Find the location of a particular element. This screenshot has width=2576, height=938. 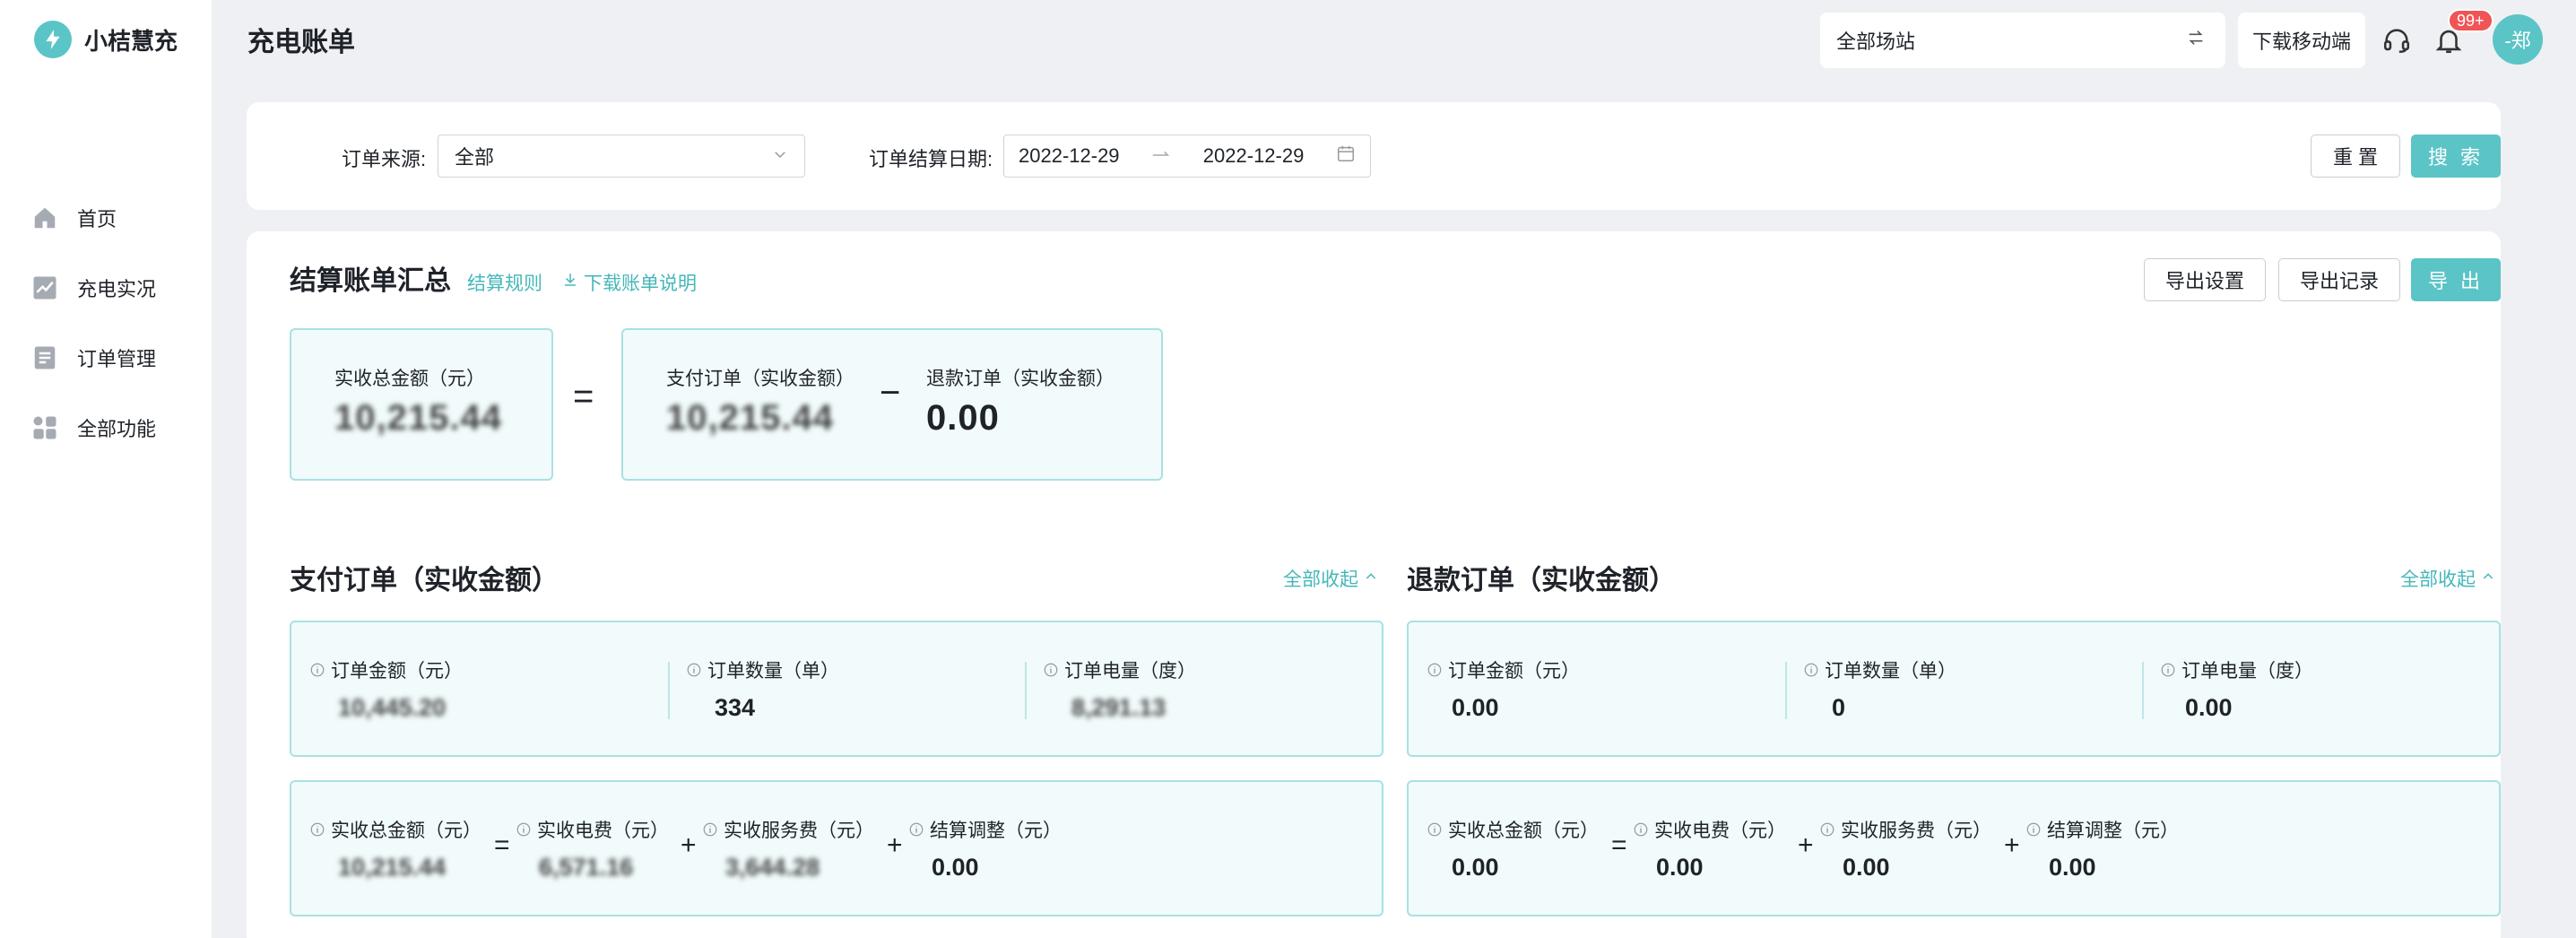

pay-order-power-value: 8,291.13 is located at coordinates (1119, 707).